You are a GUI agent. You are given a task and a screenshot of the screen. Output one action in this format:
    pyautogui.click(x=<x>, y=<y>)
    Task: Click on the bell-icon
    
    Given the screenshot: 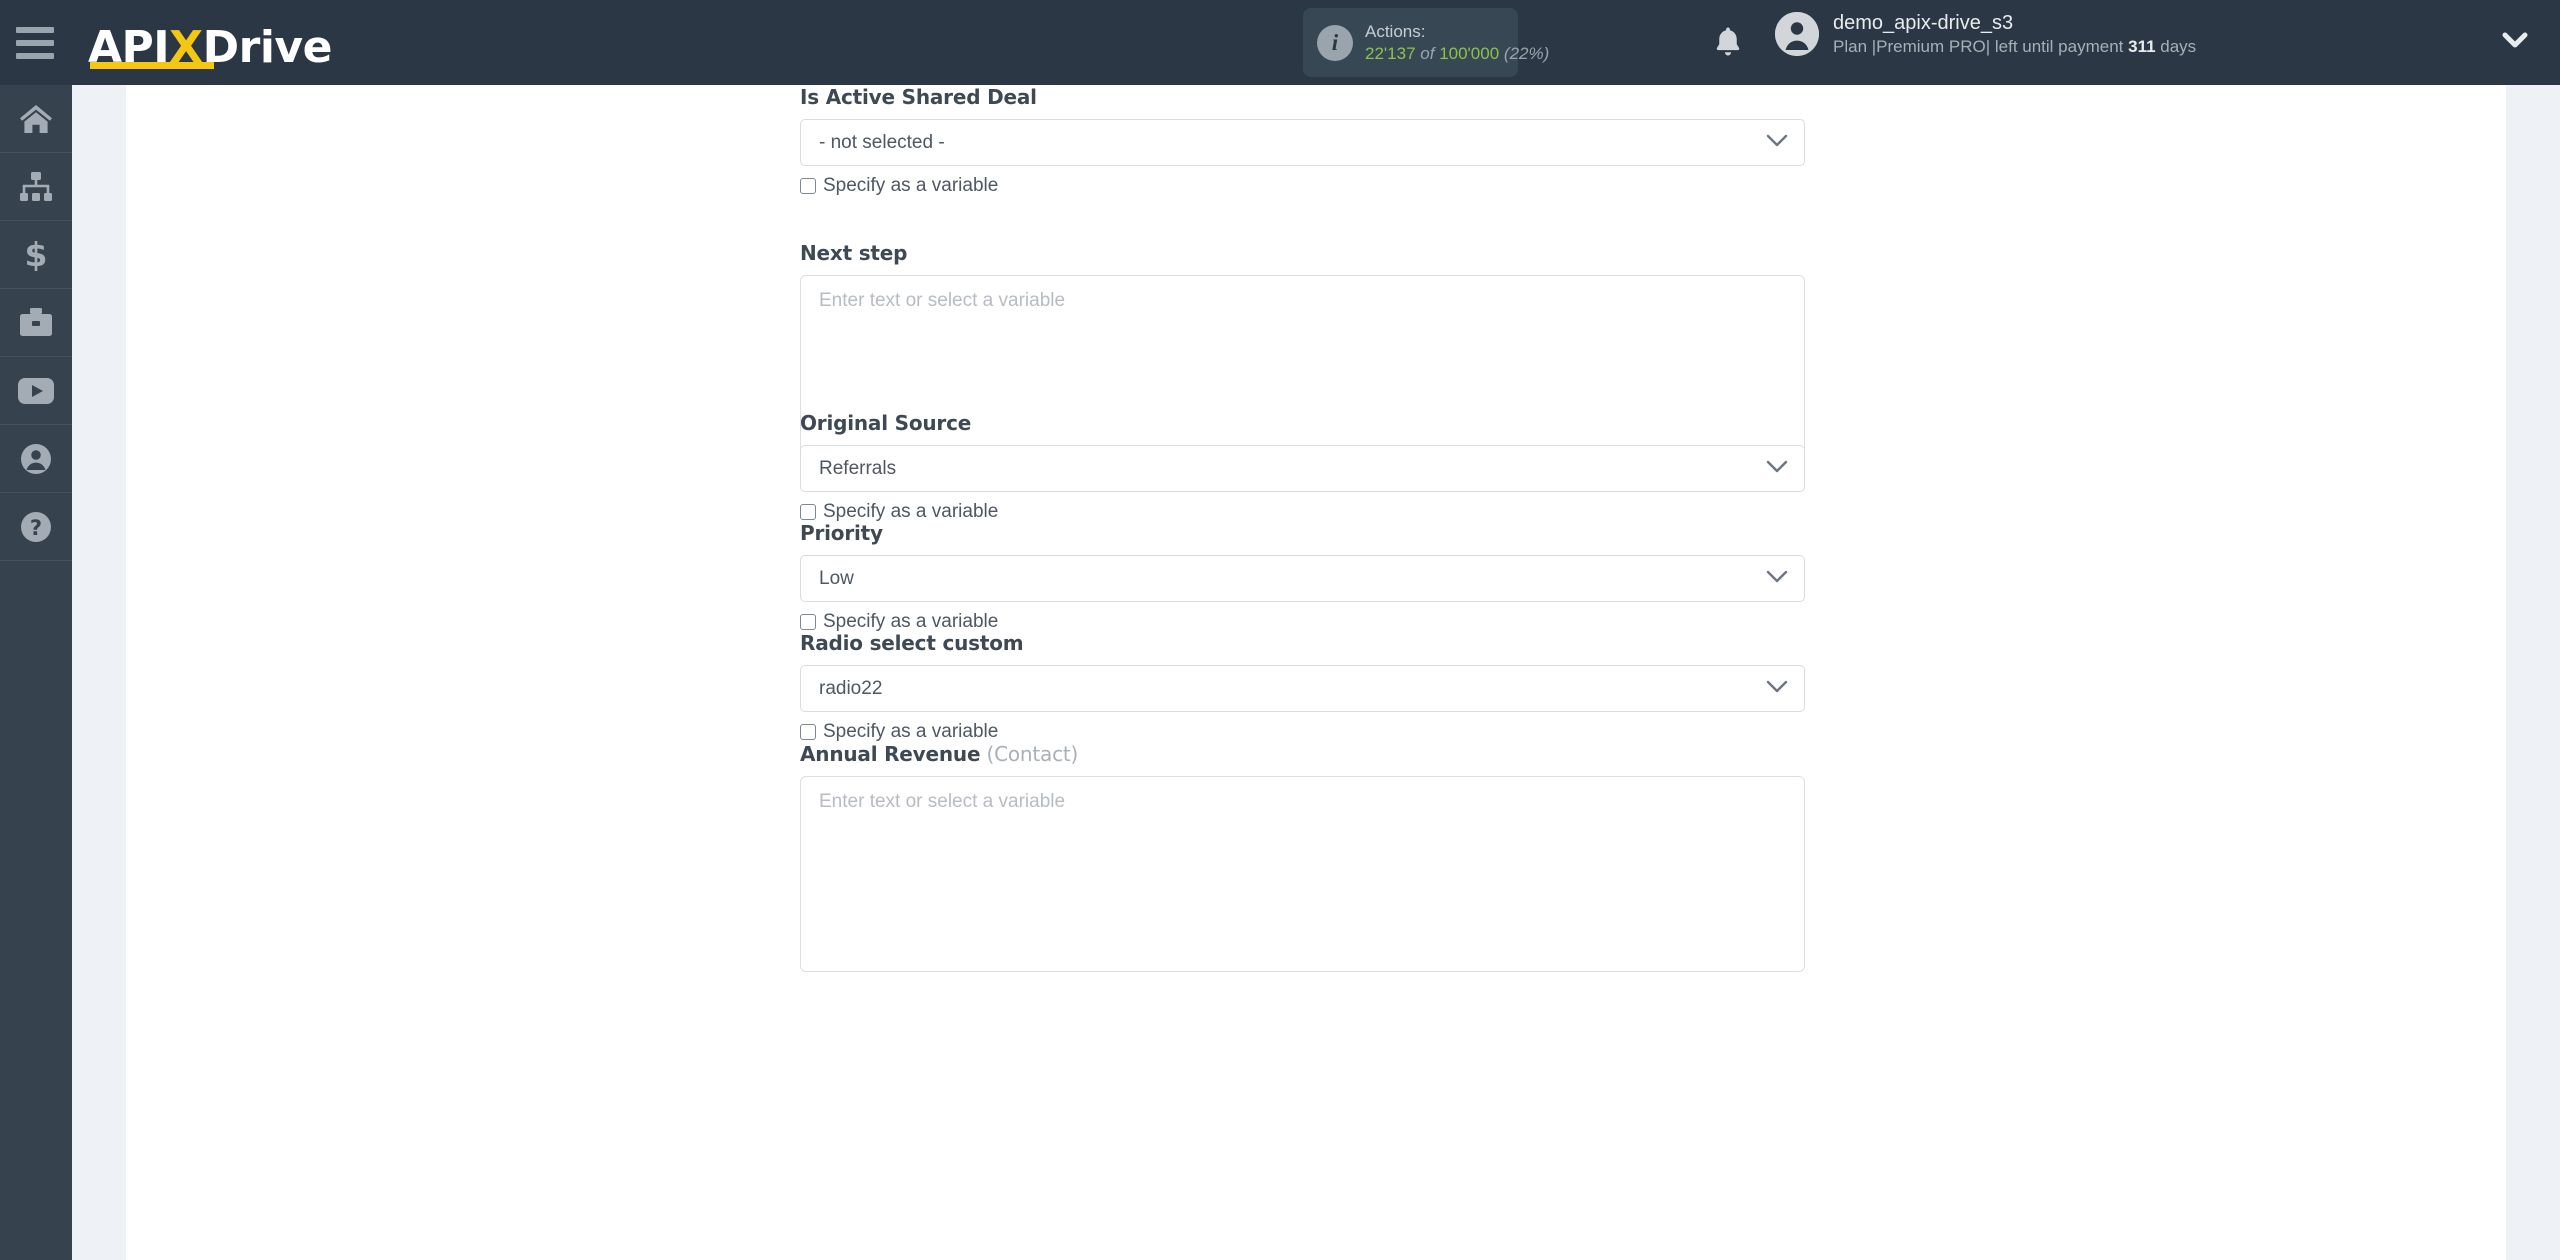 What is the action you would take?
    pyautogui.click(x=1728, y=42)
    